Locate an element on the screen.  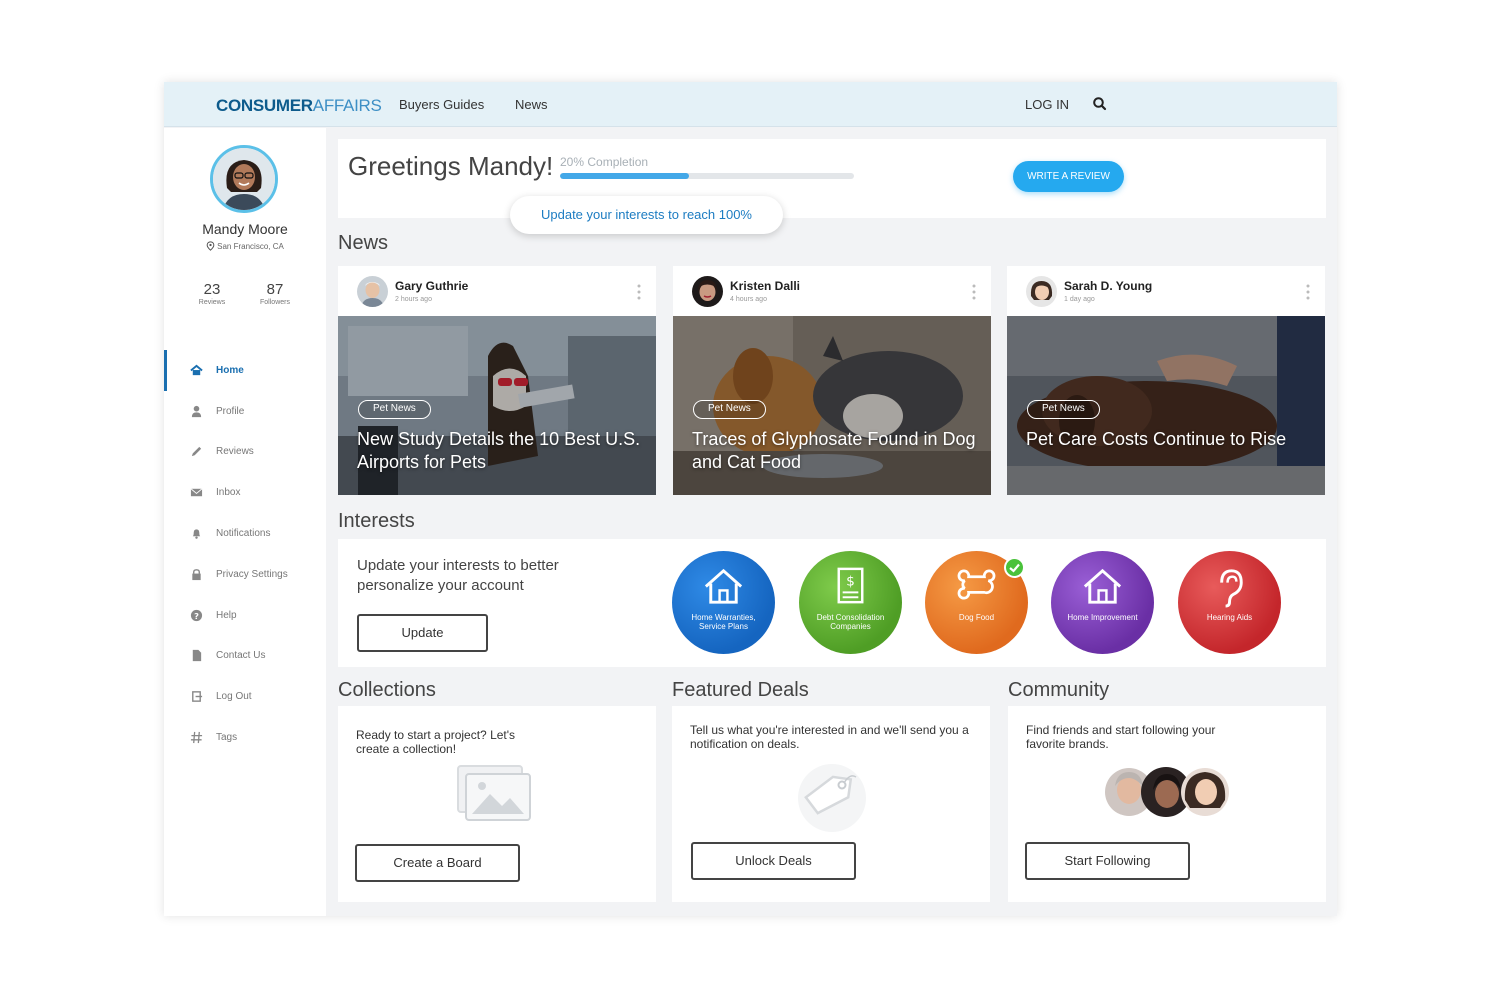
completion-progress-bar is located at coordinates (707, 176).